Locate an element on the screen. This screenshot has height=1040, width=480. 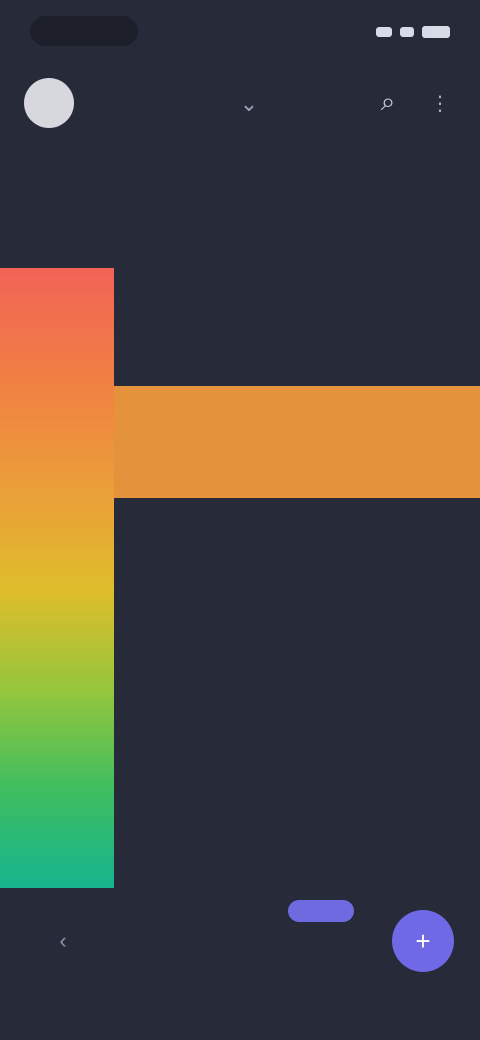
status-bar is located at coordinates (240, 32).